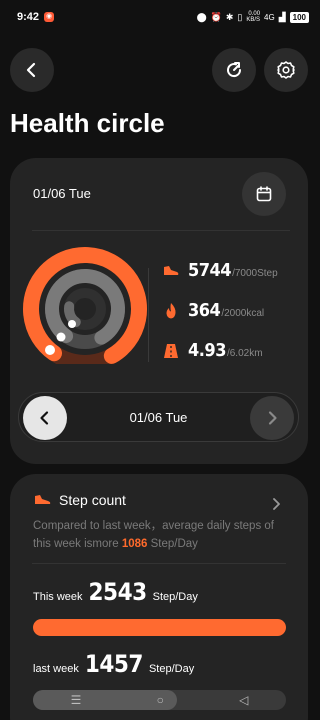 Image resolution: width=320 pixels, height=720 pixels. What do you see at coordinates (159, 627) in the screenshot?
I see `this-week-bar` at bounding box center [159, 627].